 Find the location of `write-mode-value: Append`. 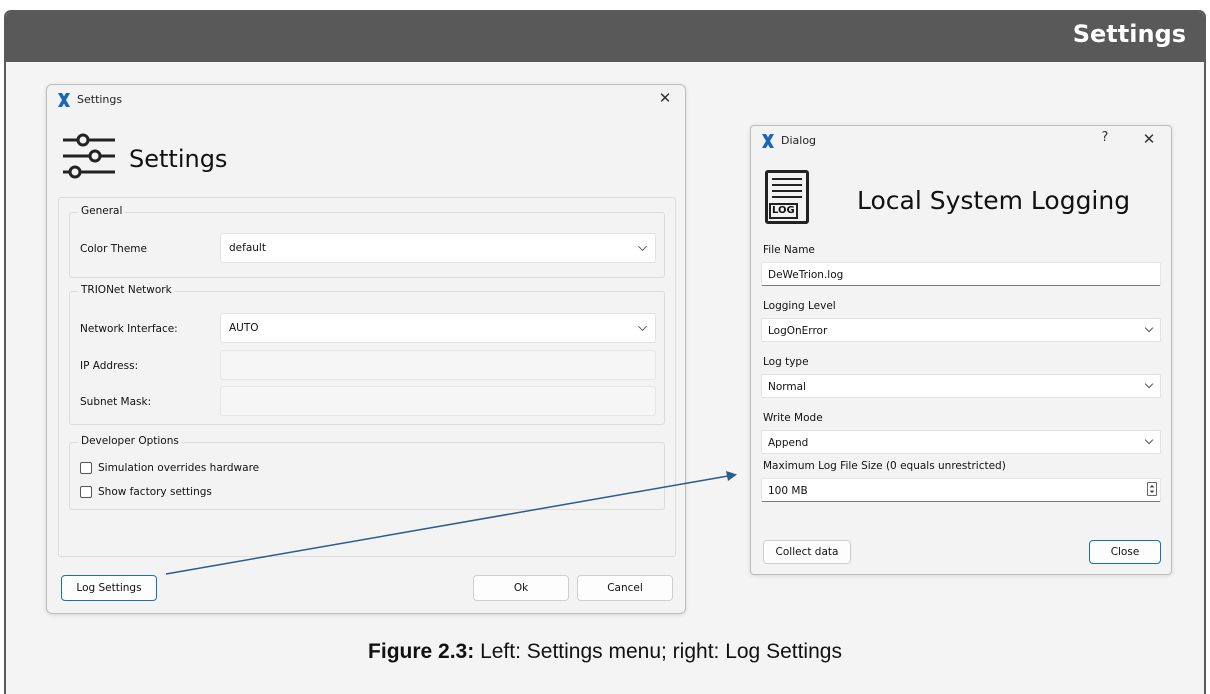

write-mode-value: Append is located at coordinates (788, 443).